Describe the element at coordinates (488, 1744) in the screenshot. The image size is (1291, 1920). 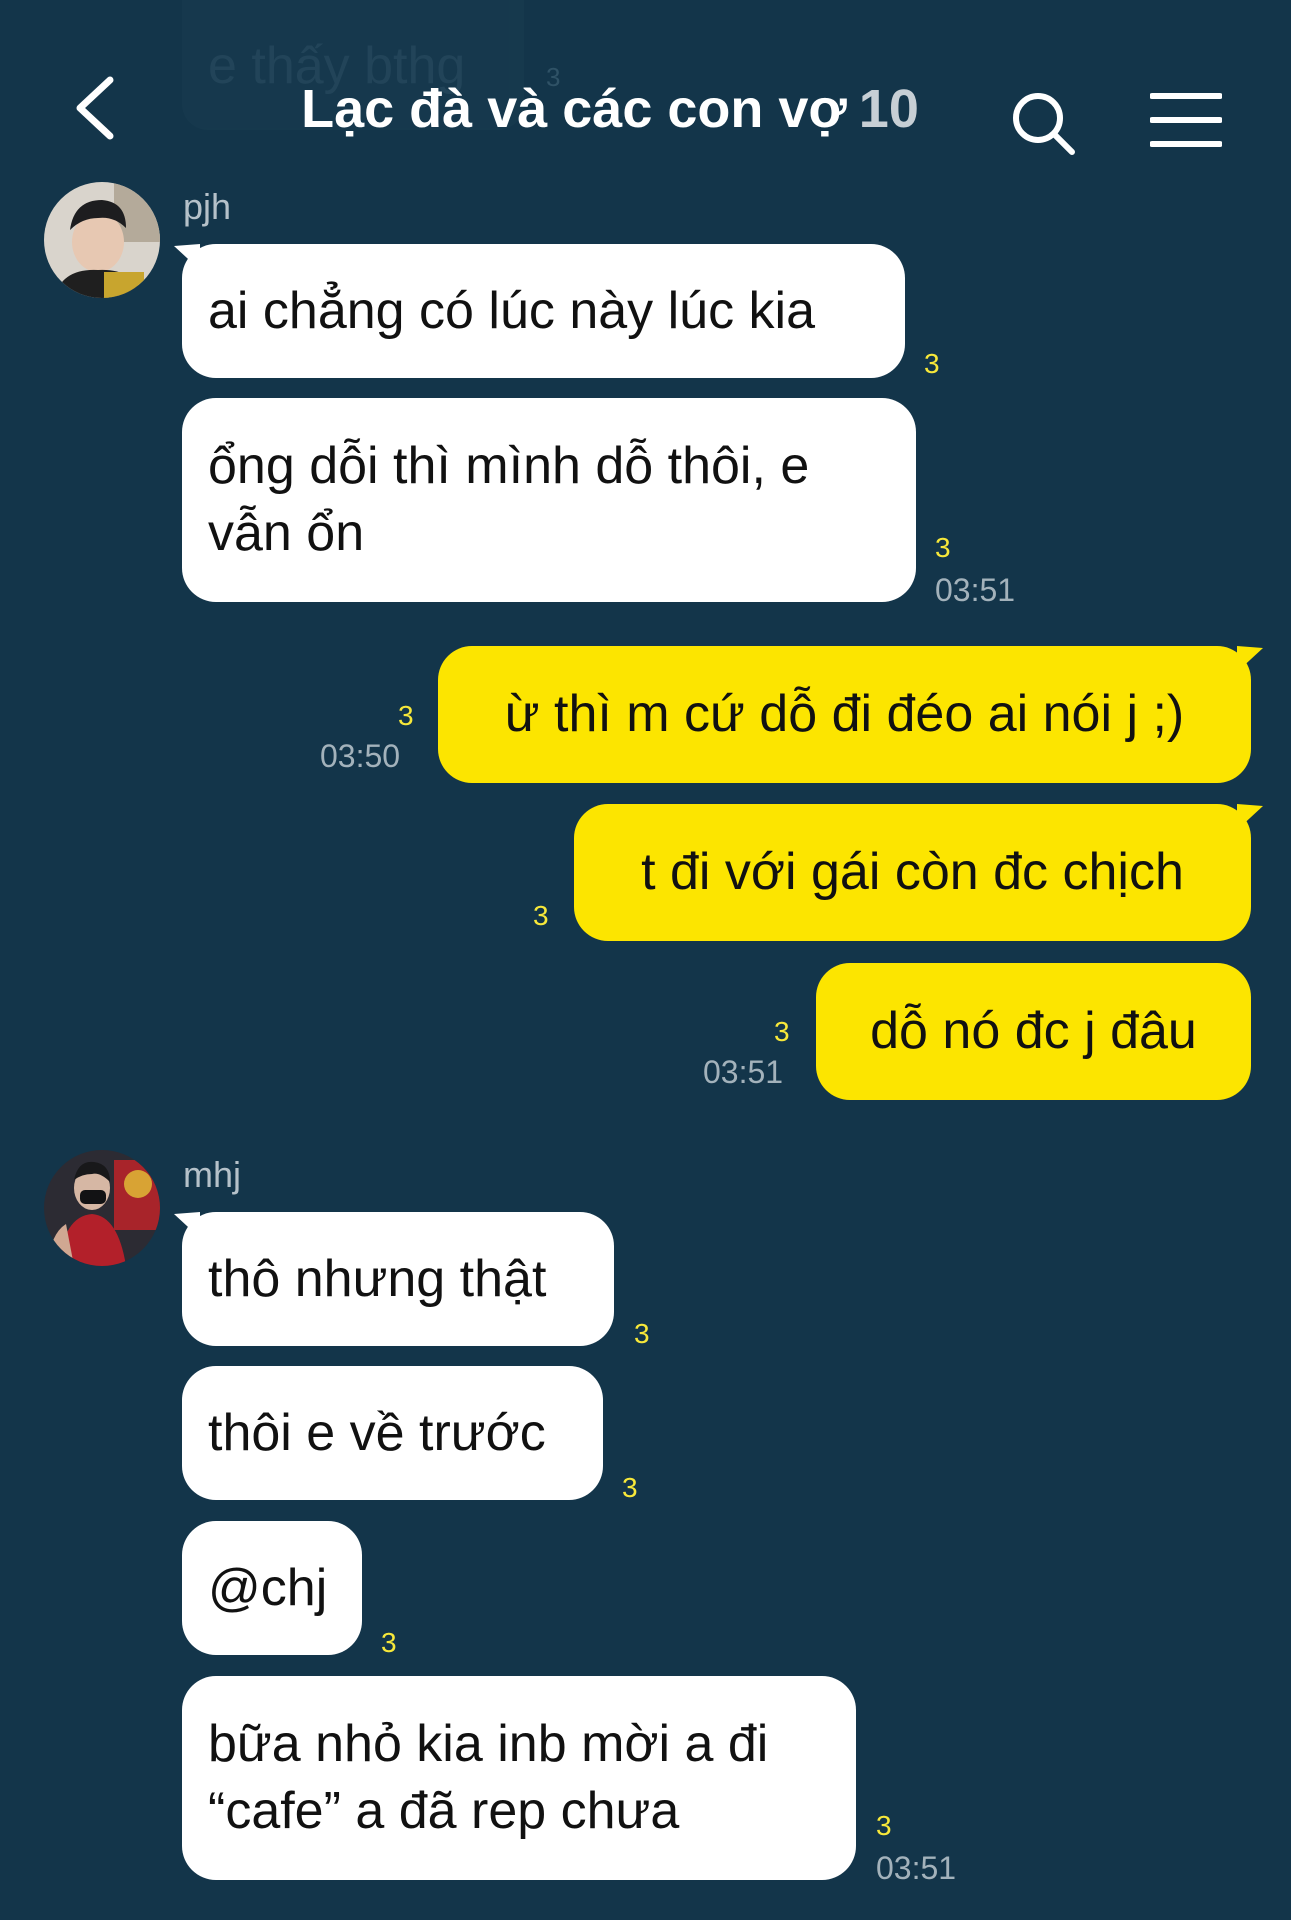
I see `message-line: bữa nhỏ kia inb mời a đi` at that location.